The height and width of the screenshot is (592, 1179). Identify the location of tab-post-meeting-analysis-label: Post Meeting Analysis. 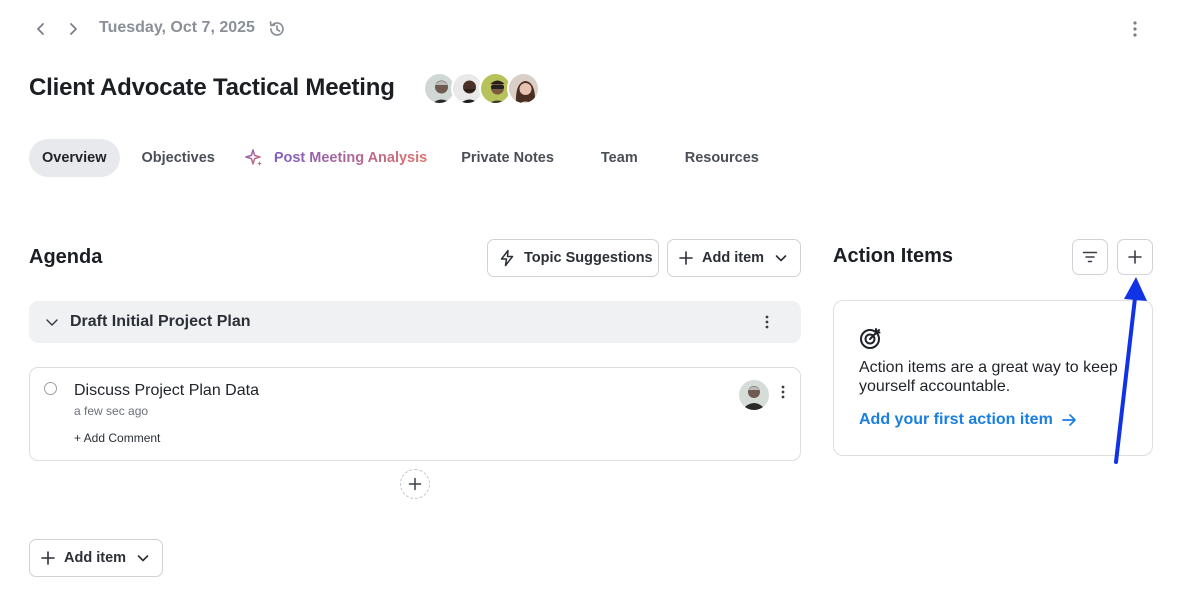
(350, 158).